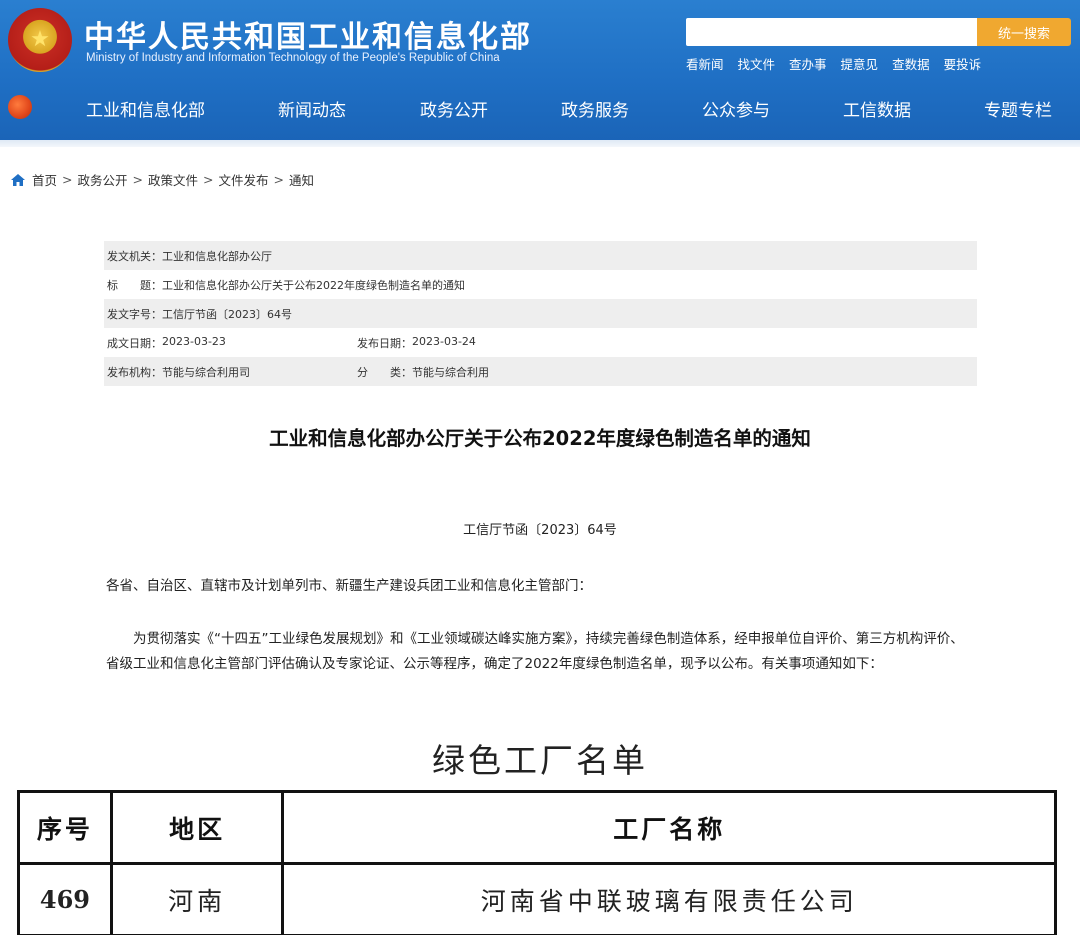 This screenshot has width=1080, height=935. Describe the element at coordinates (244, 179) in the screenshot. I see `breadcrumb-document-release: 文件发布` at that location.